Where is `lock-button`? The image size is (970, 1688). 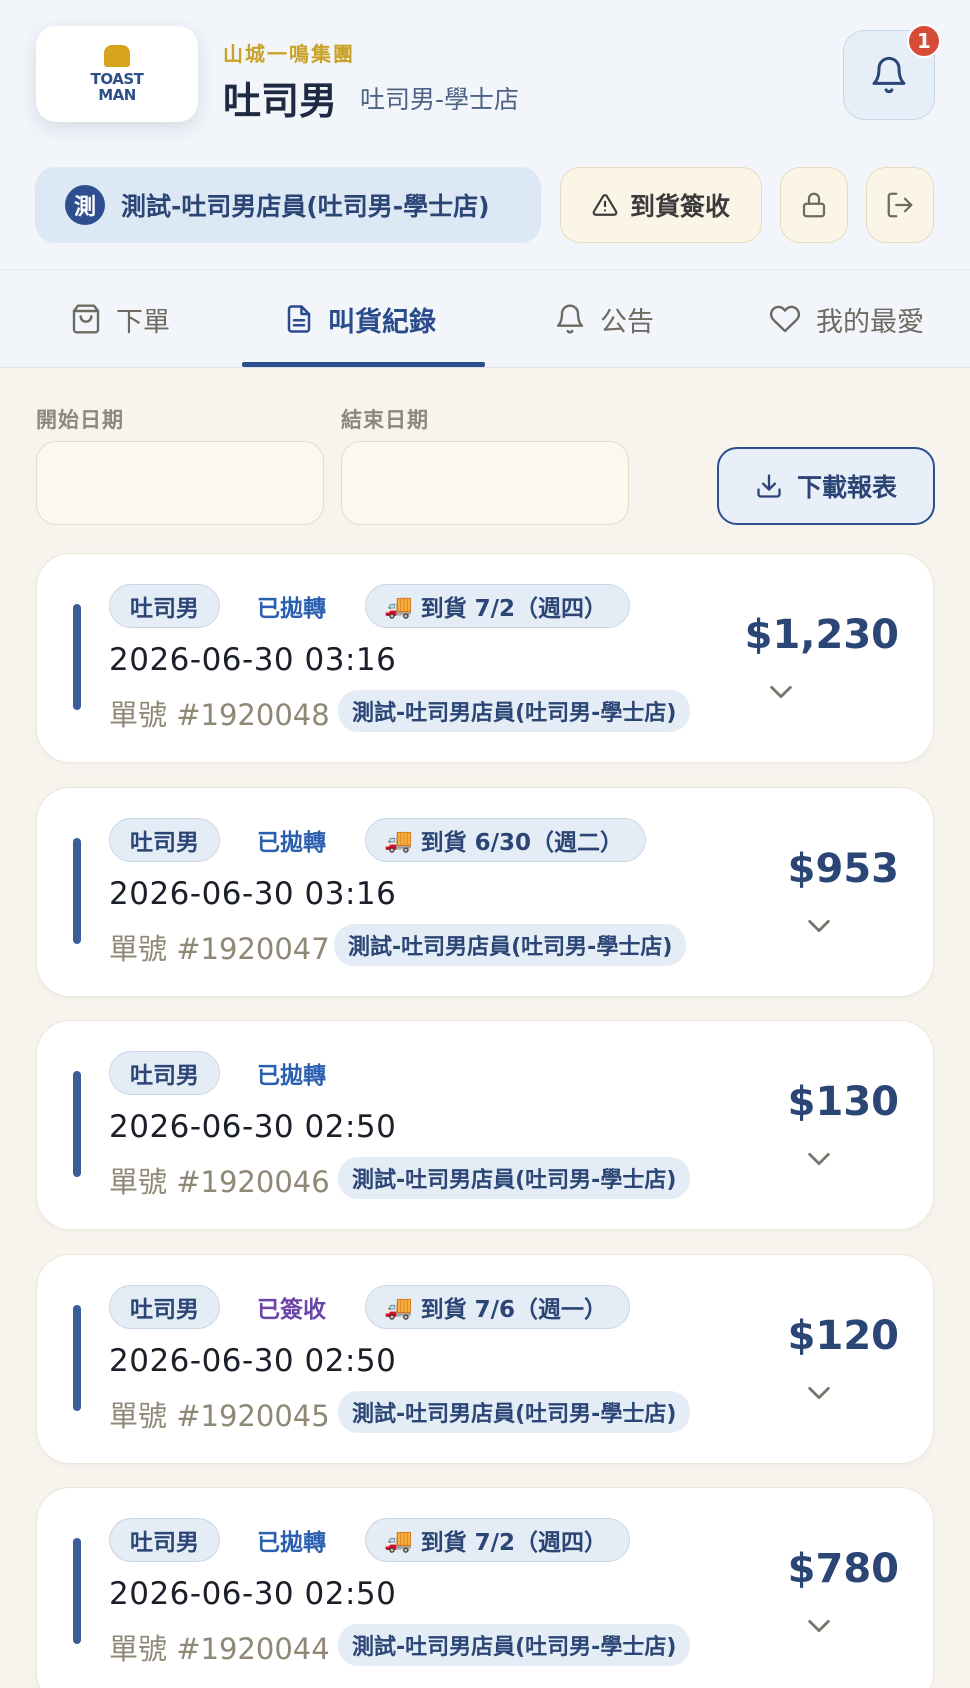 lock-button is located at coordinates (814, 205).